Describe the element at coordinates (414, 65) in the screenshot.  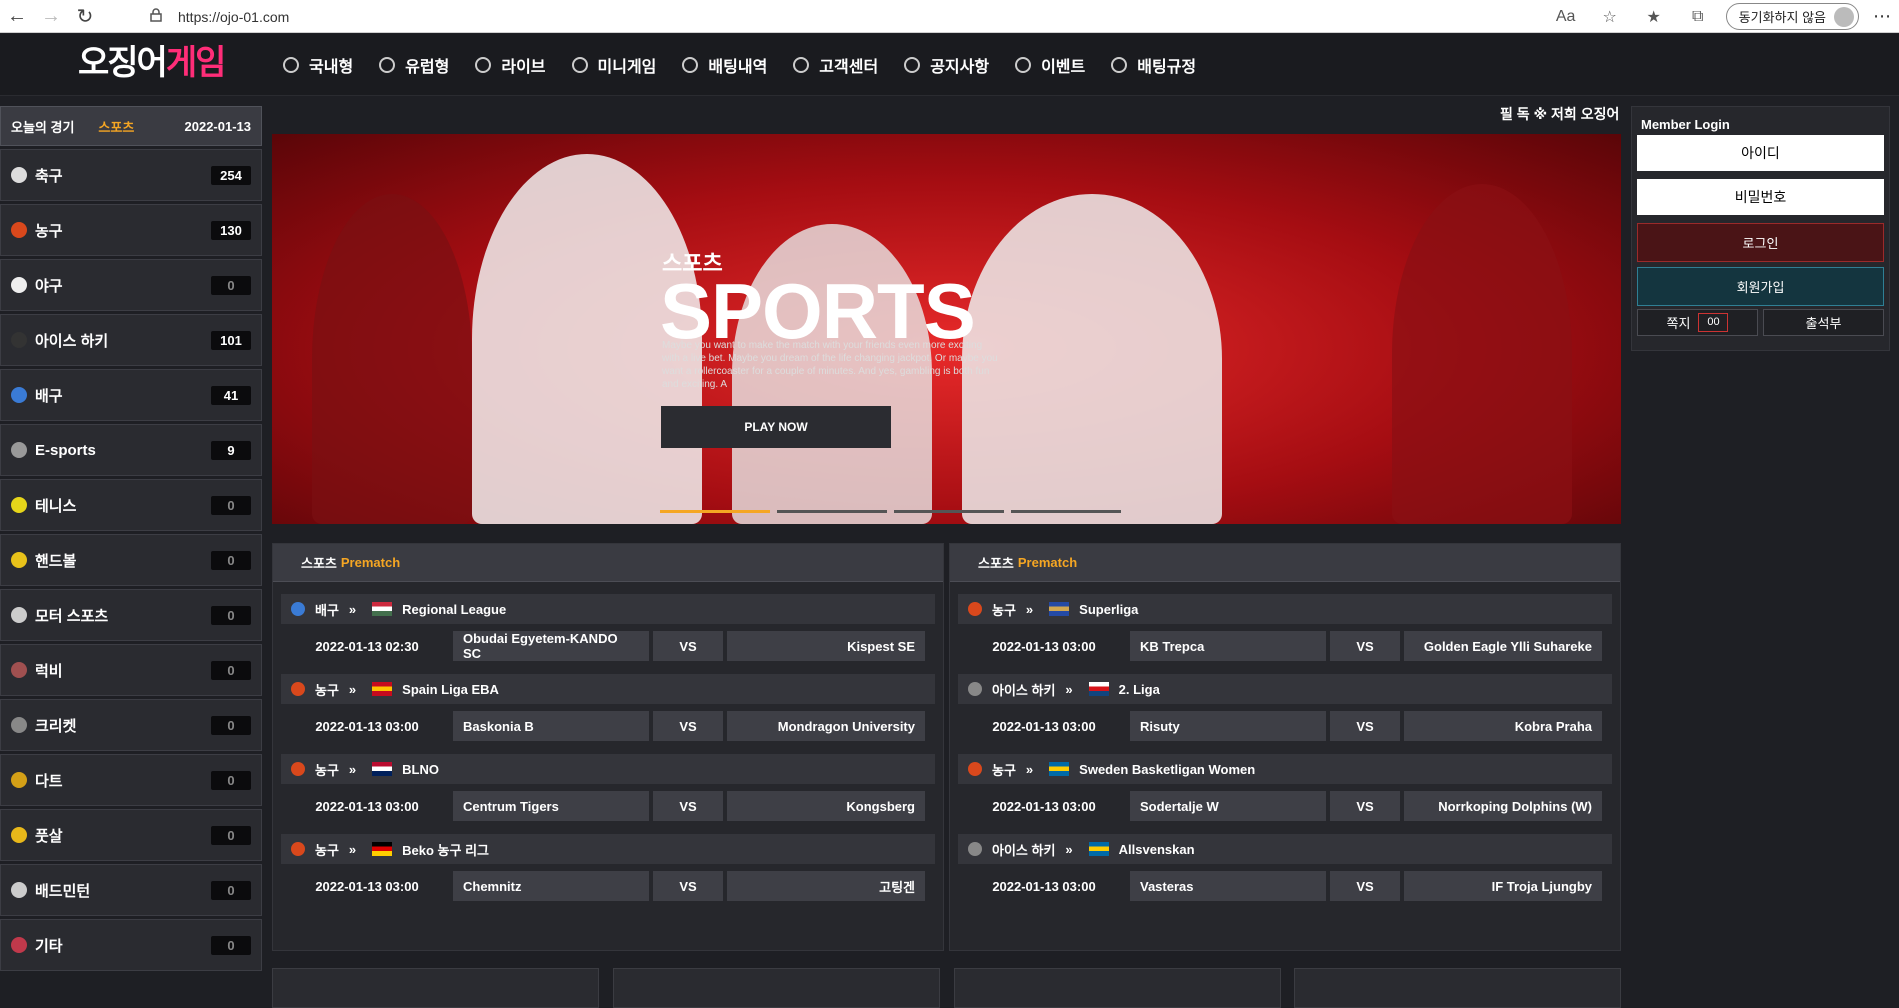
I see `menu-item: 유럽형` at that location.